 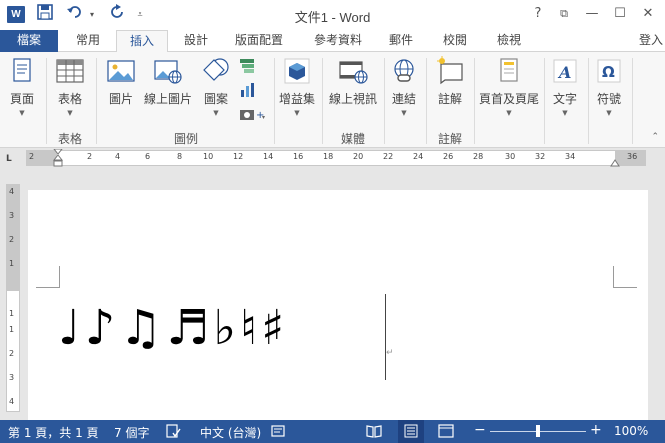 What do you see at coordinates (538, 14) in the screenshot?
I see `help-button: ?` at bounding box center [538, 14].